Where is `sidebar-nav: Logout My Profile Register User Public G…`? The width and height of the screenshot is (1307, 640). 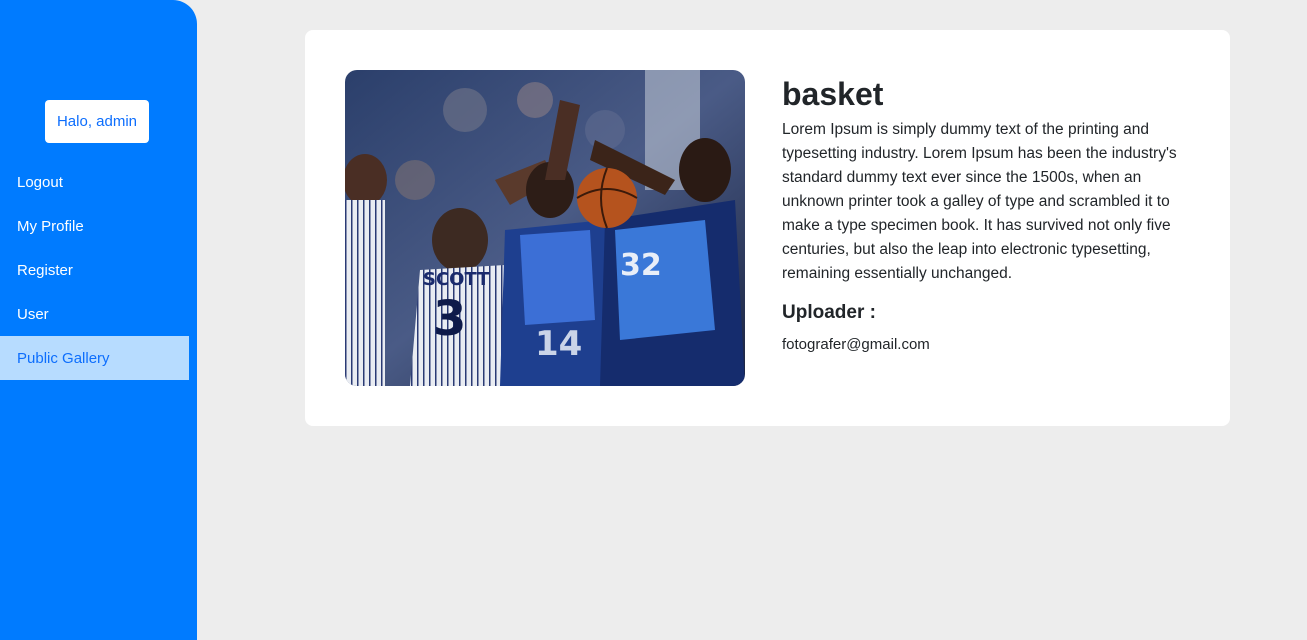 sidebar-nav: Logout My Profile Register User Public G… is located at coordinates (98, 270).